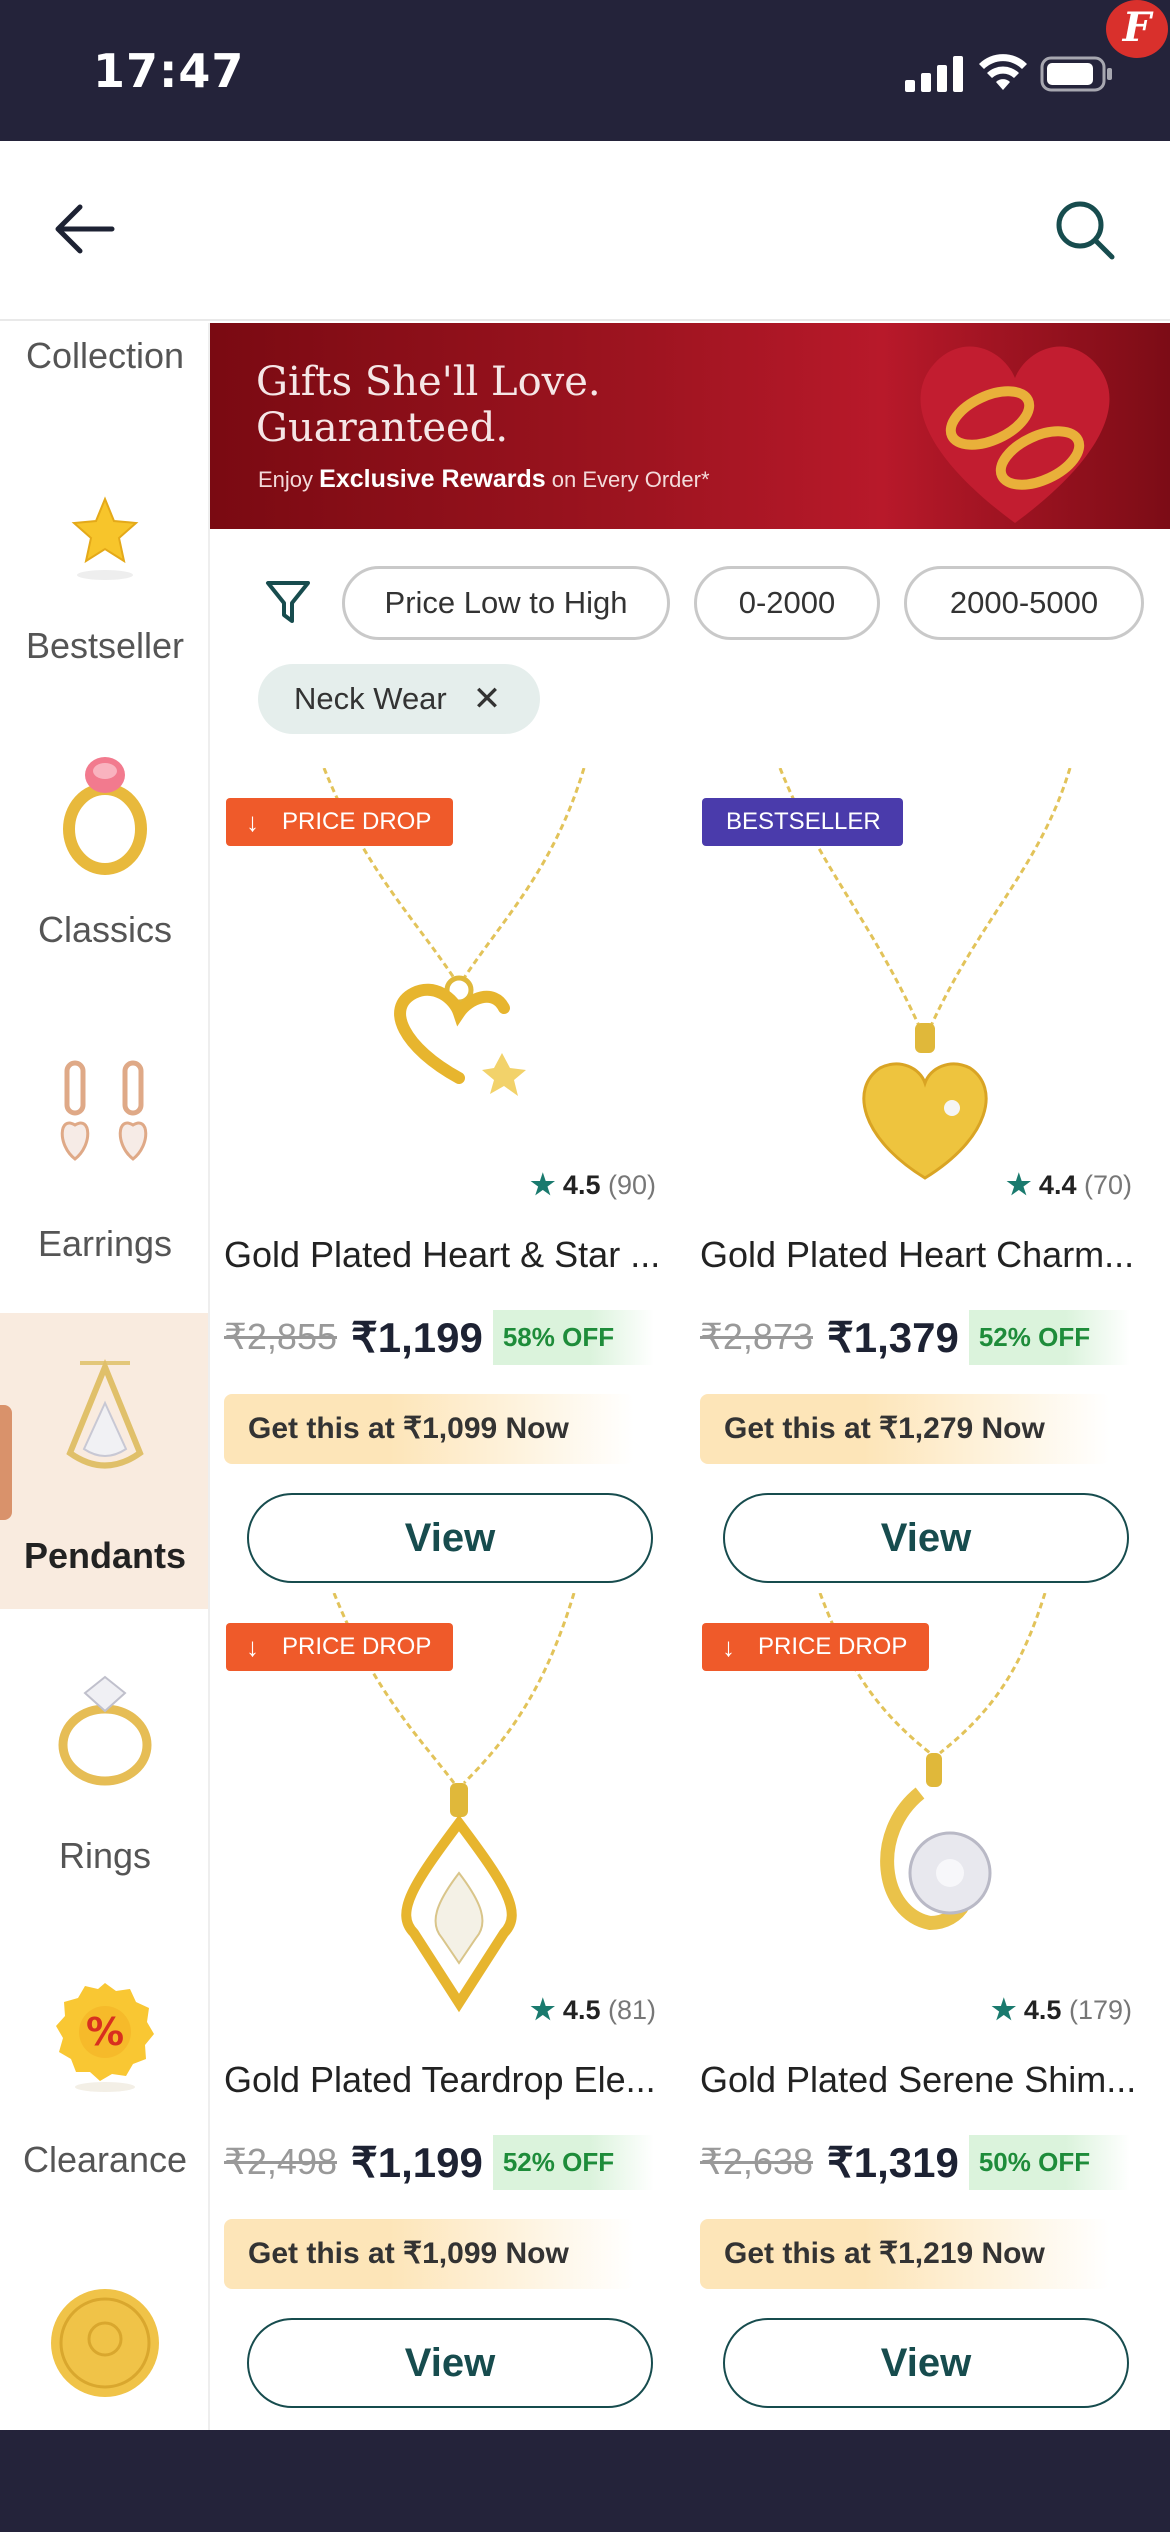  I want to click on offer-banner: Get this at ₹1,219 Now, so click(905, 2254).